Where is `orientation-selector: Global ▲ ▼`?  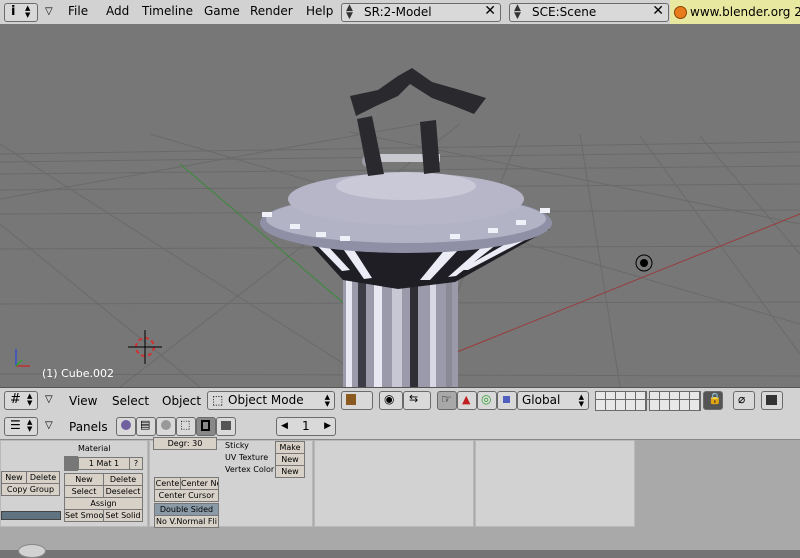
orientation-selector: Global ▲ ▼ is located at coordinates (553, 400).